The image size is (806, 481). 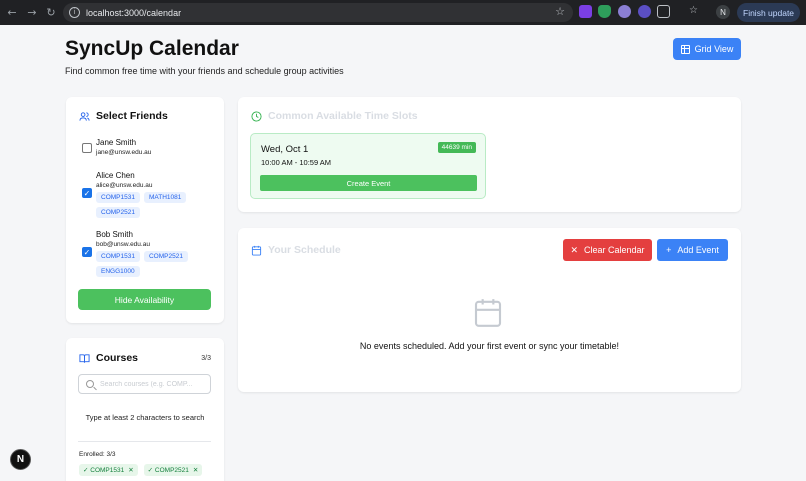 What do you see at coordinates (256, 250) in the screenshot?
I see `calendar-icon` at bounding box center [256, 250].